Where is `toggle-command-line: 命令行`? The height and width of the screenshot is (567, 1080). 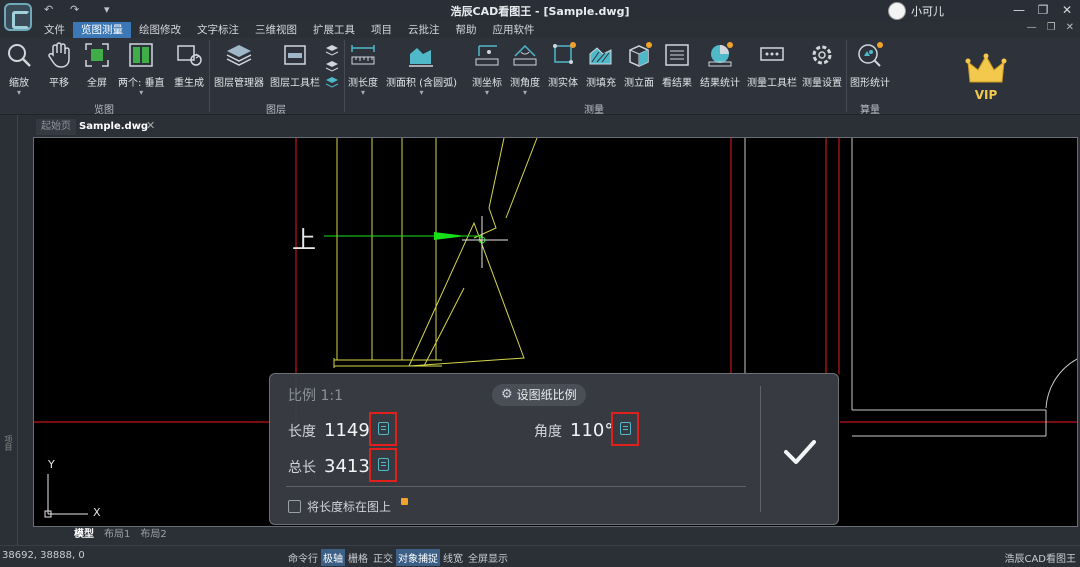 toggle-command-line: 命令行 is located at coordinates (303, 557).